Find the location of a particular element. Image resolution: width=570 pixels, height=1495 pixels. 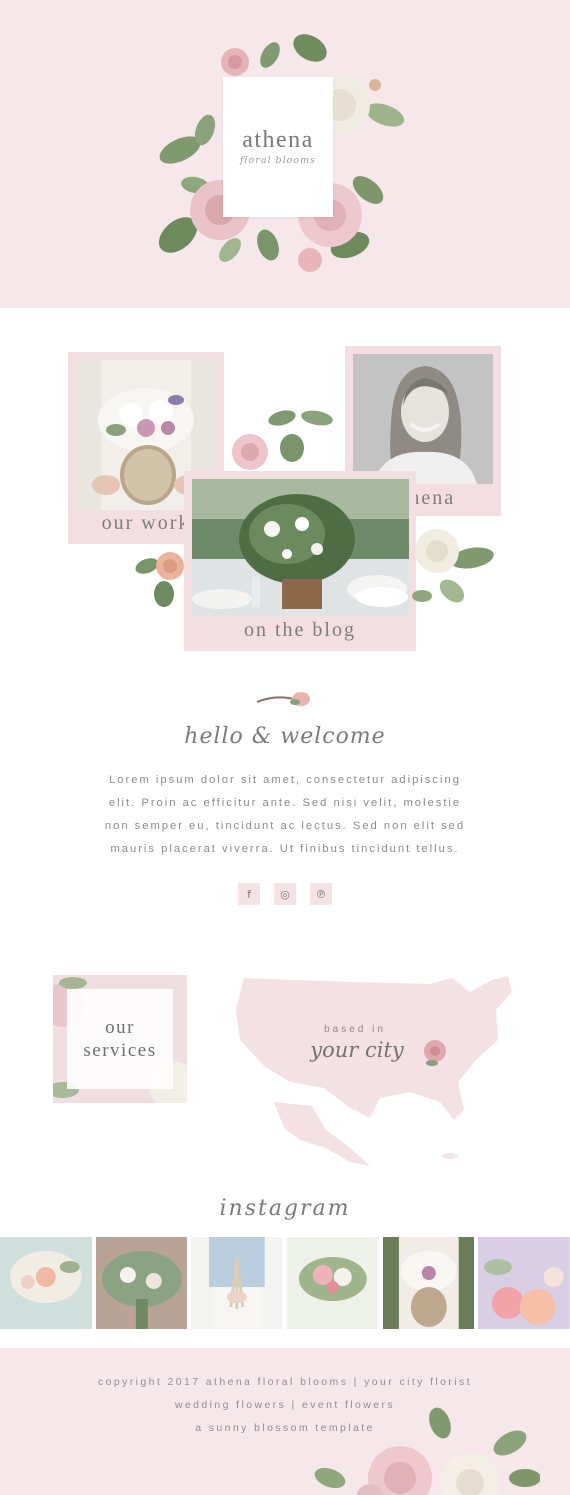

rosebud-divider-icon is located at coordinates (283, 699).